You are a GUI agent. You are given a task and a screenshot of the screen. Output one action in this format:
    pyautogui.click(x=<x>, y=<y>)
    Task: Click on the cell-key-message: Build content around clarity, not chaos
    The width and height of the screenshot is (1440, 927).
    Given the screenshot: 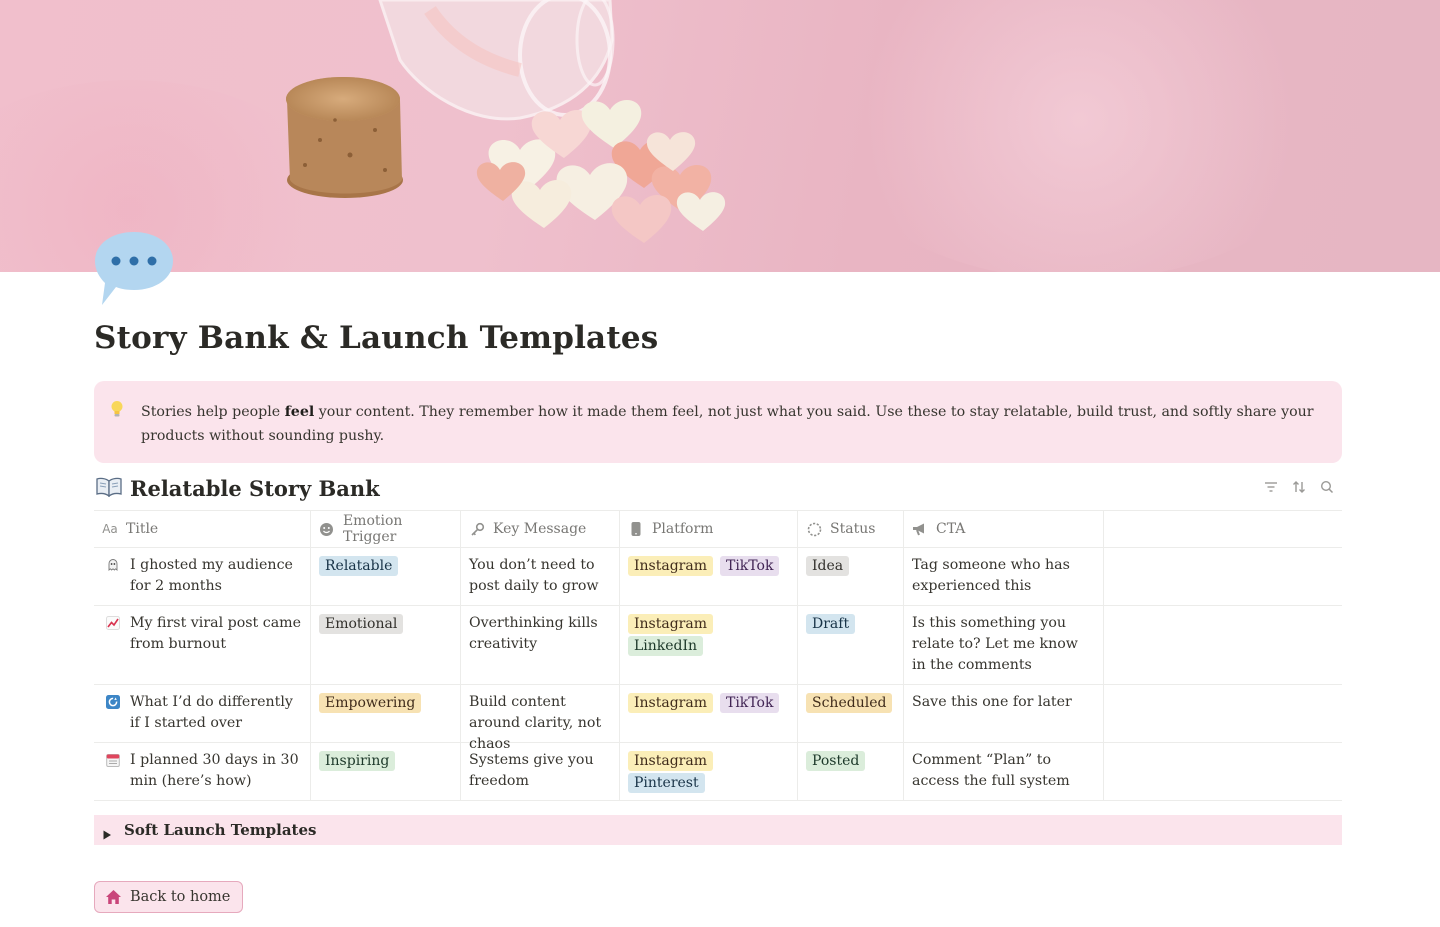 What is the action you would take?
    pyautogui.click(x=540, y=718)
    